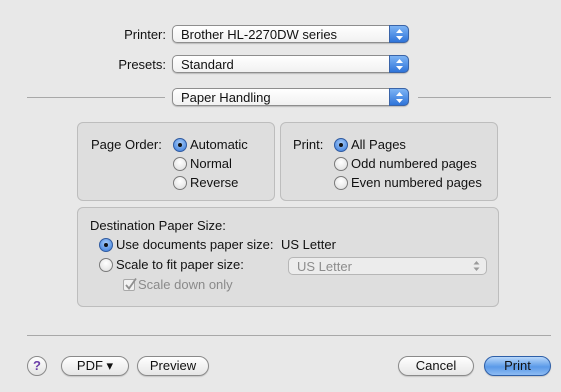  What do you see at coordinates (259, 34) in the screenshot?
I see `printer-popup-value: Brother HL-2270DW series` at bounding box center [259, 34].